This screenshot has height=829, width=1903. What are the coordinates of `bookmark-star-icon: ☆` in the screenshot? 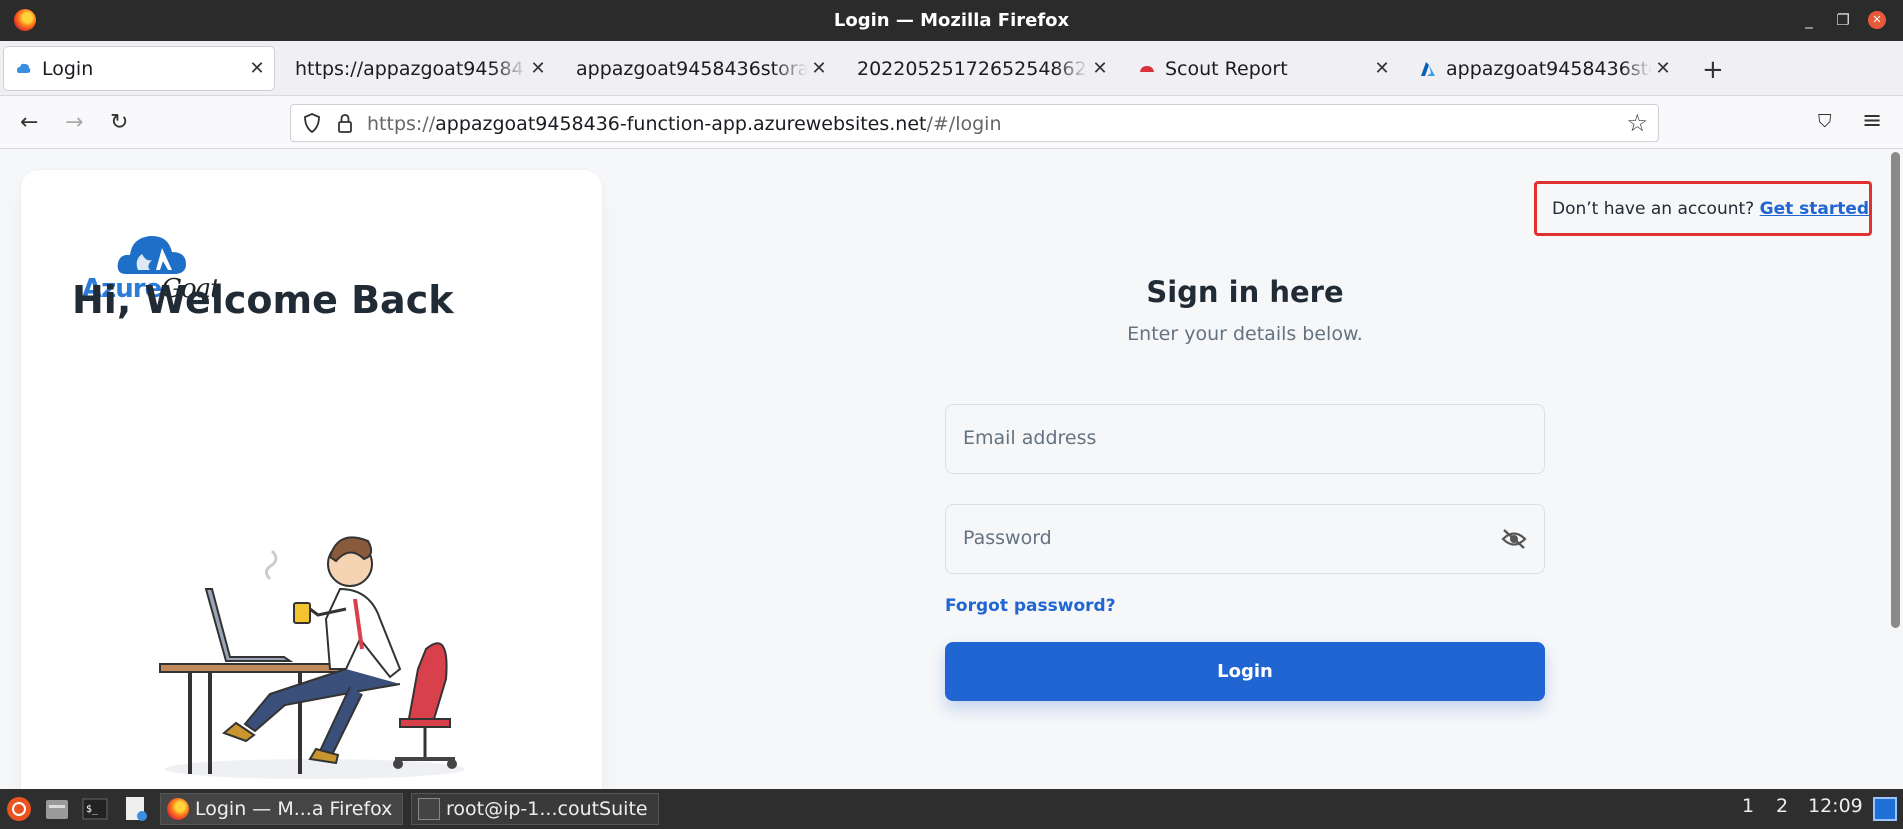 It's located at (1637, 123).